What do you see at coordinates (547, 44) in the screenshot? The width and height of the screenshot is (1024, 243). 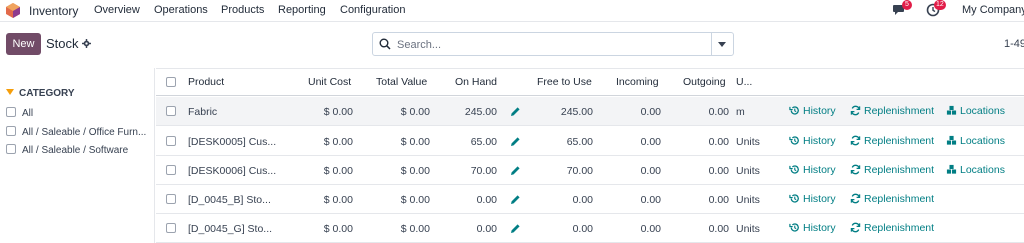 I see `search-input` at bounding box center [547, 44].